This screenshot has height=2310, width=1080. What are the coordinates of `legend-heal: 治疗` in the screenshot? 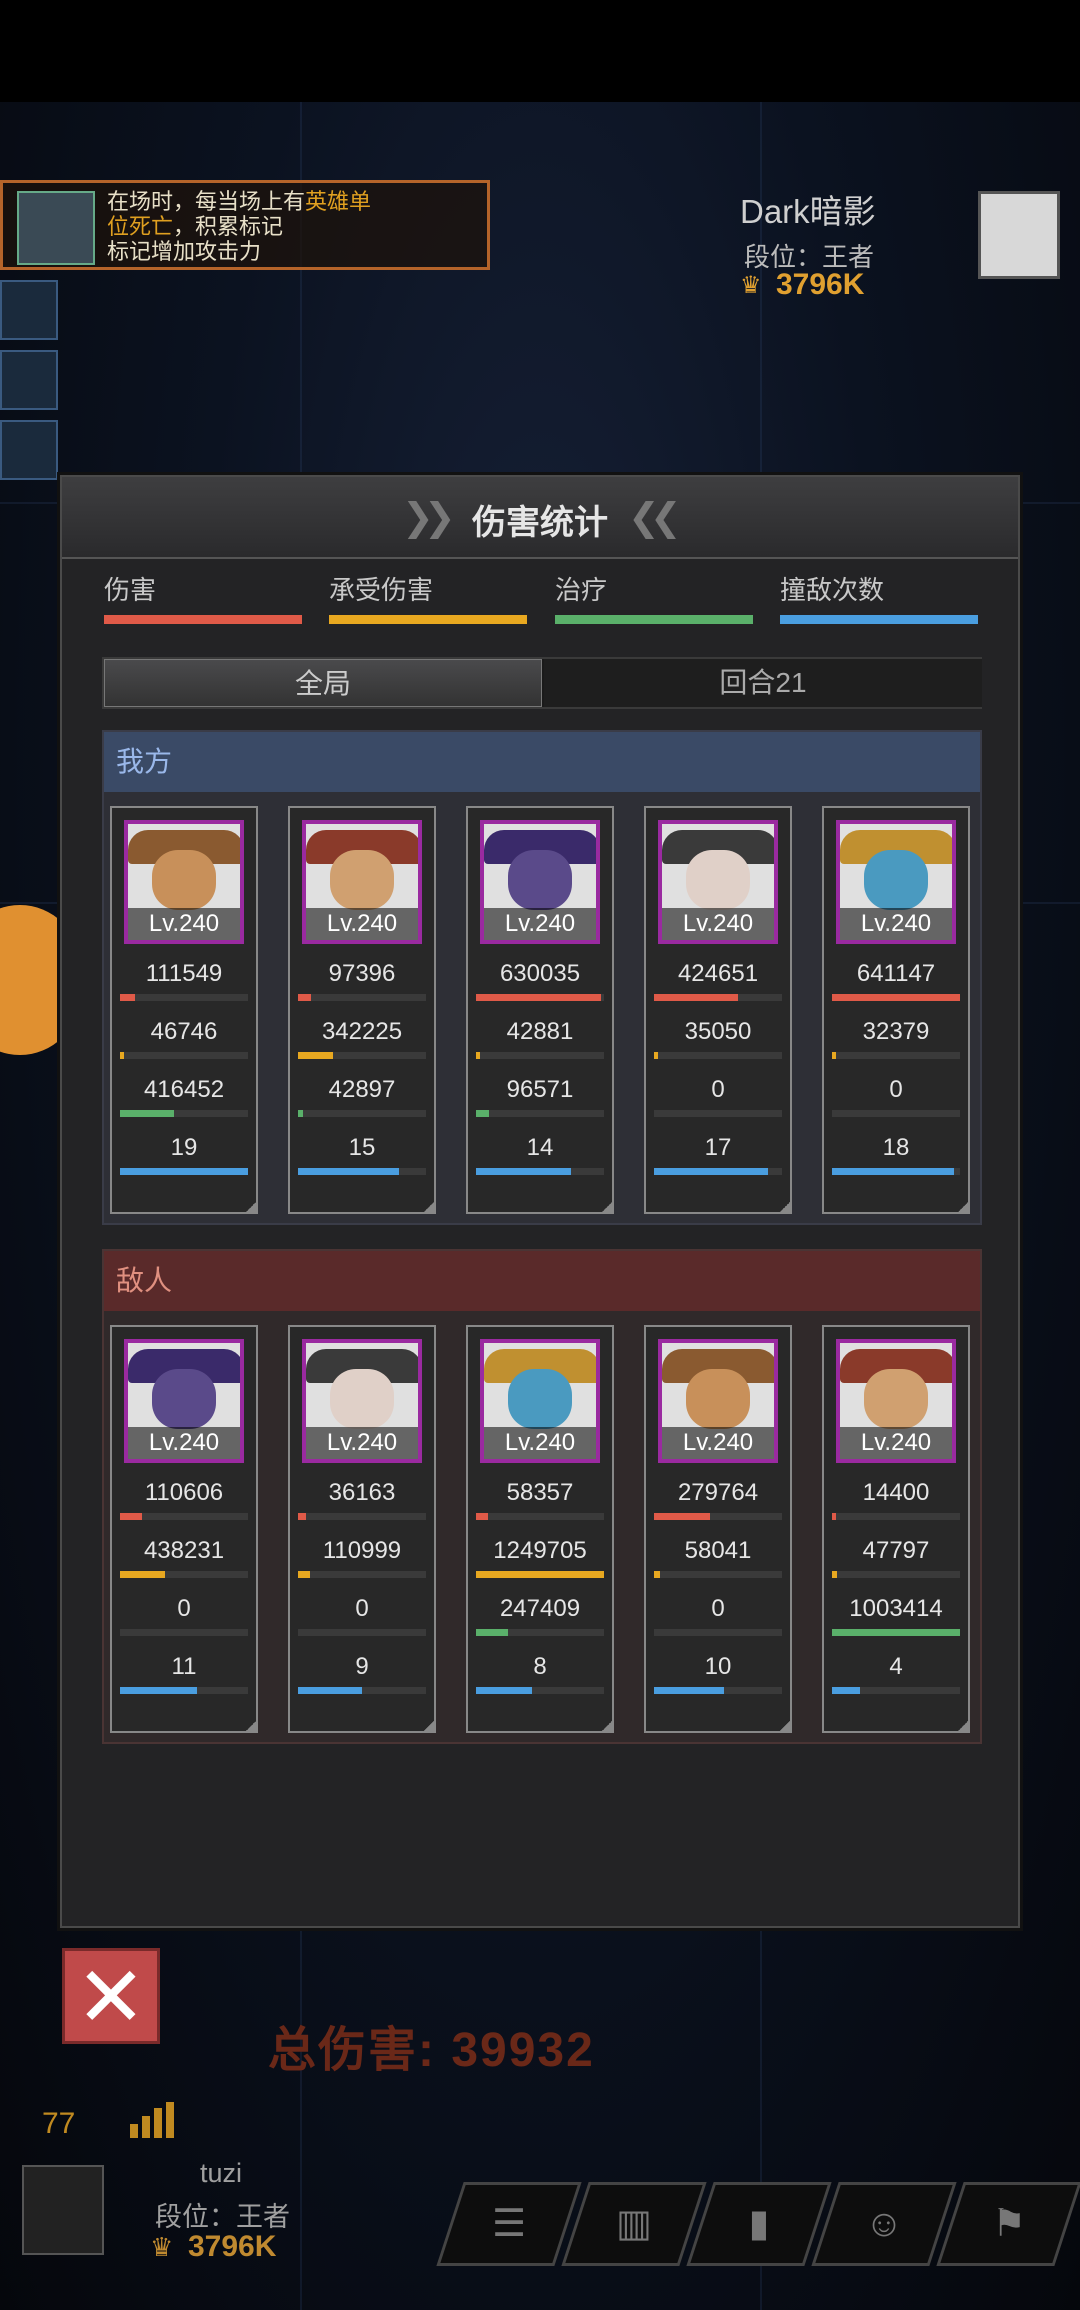 It's located at (655, 597).